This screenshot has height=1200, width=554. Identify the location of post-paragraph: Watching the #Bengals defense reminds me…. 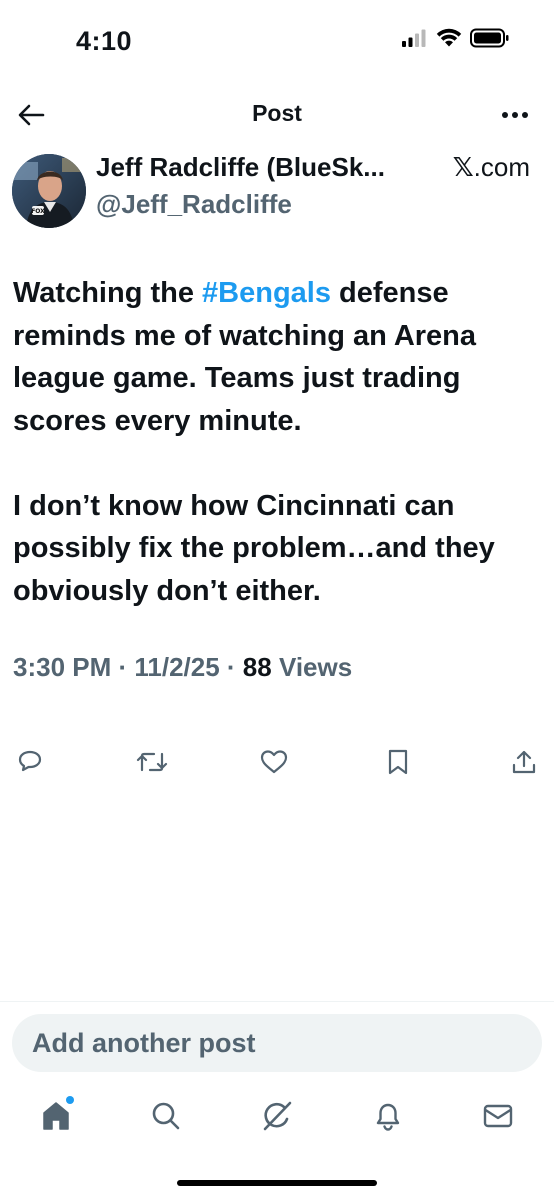
(278, 357).